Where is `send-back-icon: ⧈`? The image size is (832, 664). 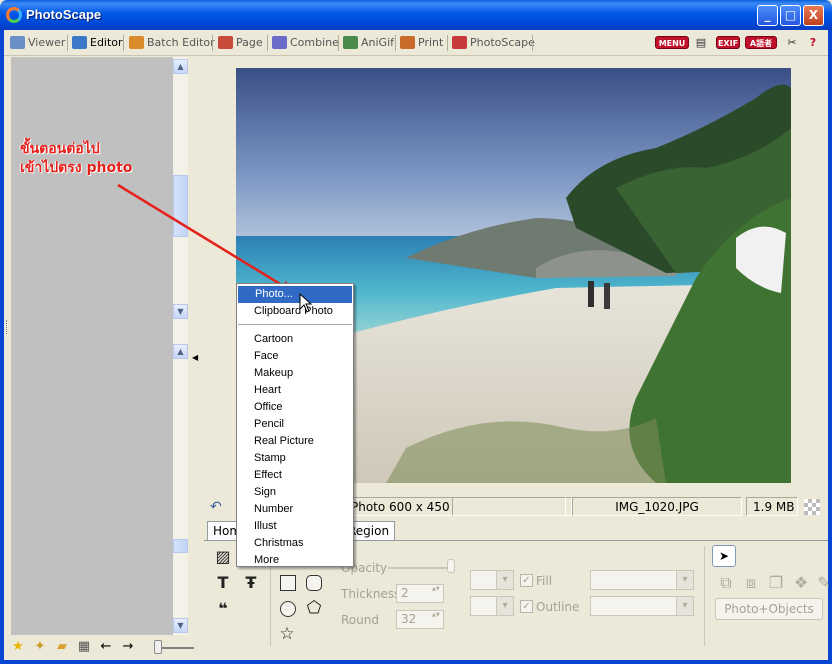
send-back-icon: ⧈ is located at coordinates (751, 583).